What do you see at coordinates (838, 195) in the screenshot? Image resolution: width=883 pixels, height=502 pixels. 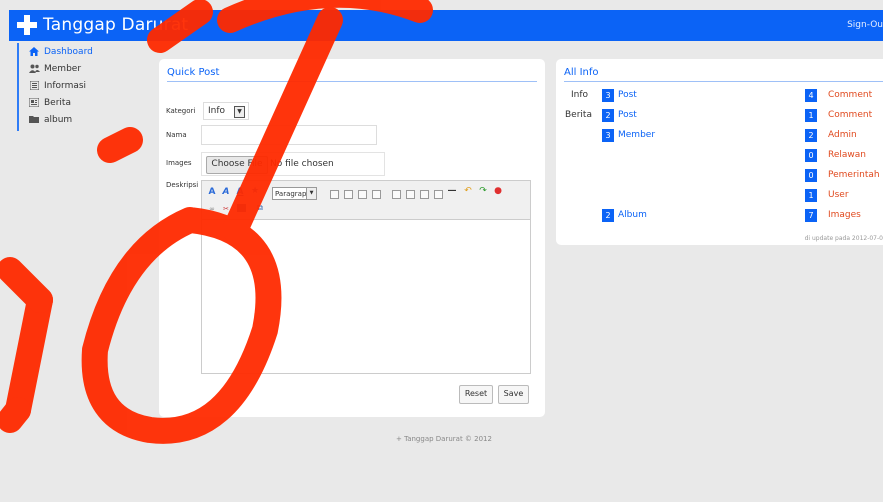 I see `stat-link: User` at bounding box center [838, 195].